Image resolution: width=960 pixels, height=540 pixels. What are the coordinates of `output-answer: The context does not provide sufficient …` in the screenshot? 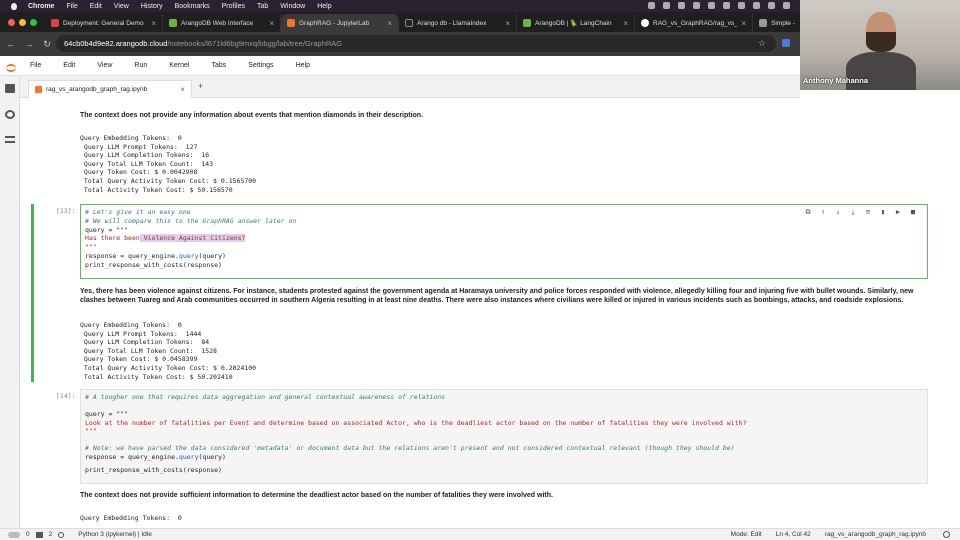 It's located at (316, 495).